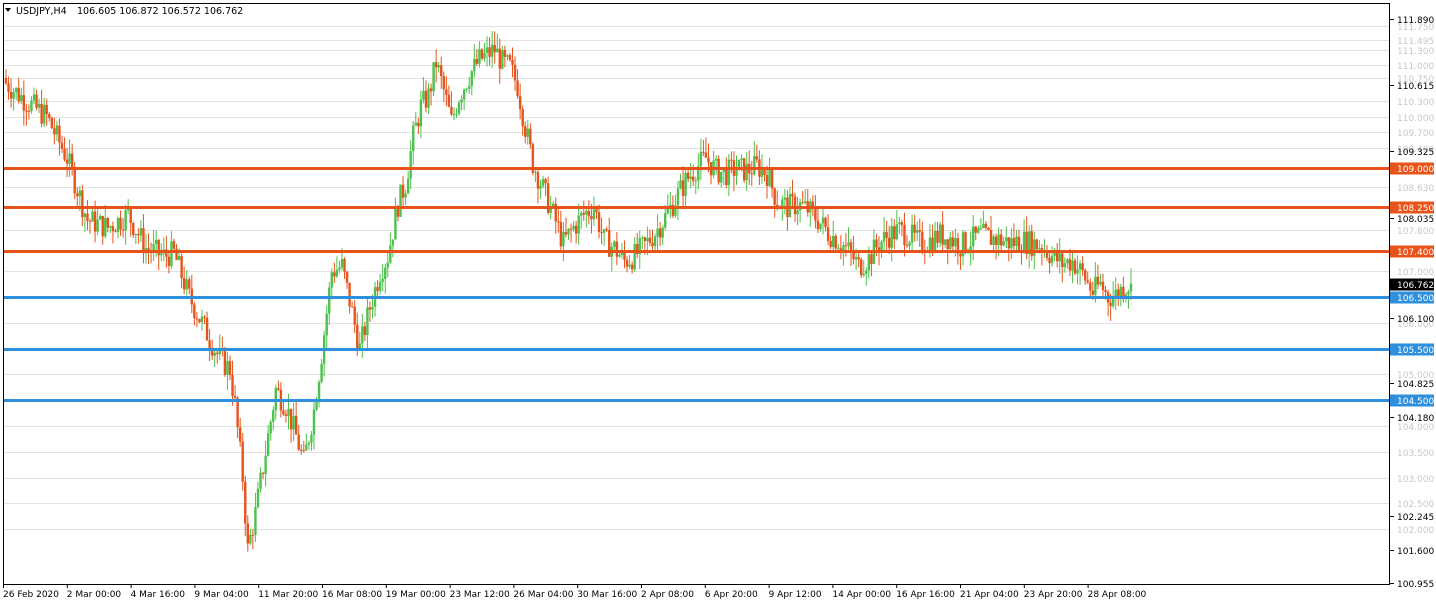 The image size is (1436, 610). Describe the element at coordinates (1415, 209) in the screenshot. I see `level-label: 108.250` at that location.